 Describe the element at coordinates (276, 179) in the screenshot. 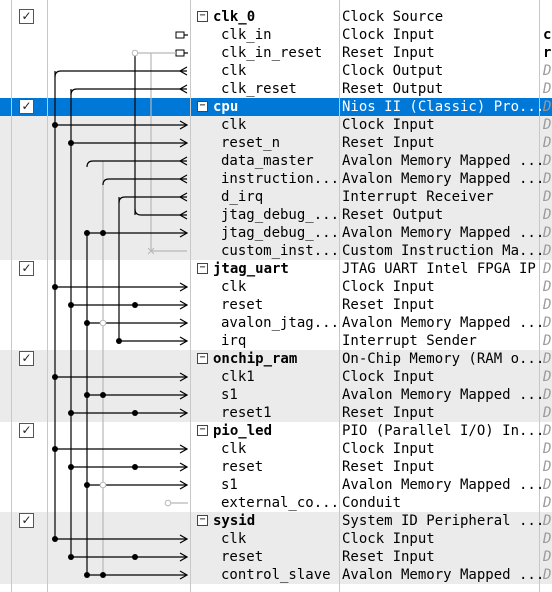

I see `interface-row: instruction...Avalon Memory Mapped ...D` at that location.